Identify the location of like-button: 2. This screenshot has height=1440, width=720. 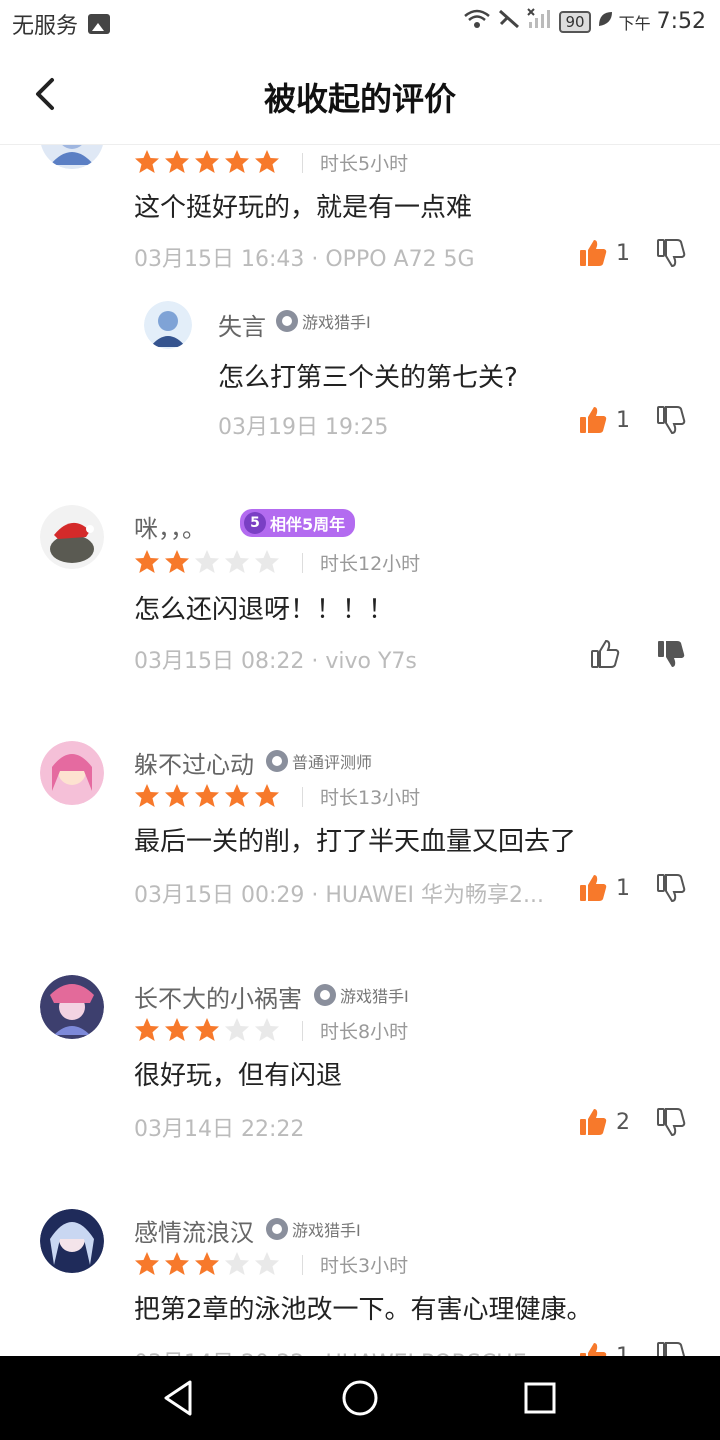
(604, 1122).